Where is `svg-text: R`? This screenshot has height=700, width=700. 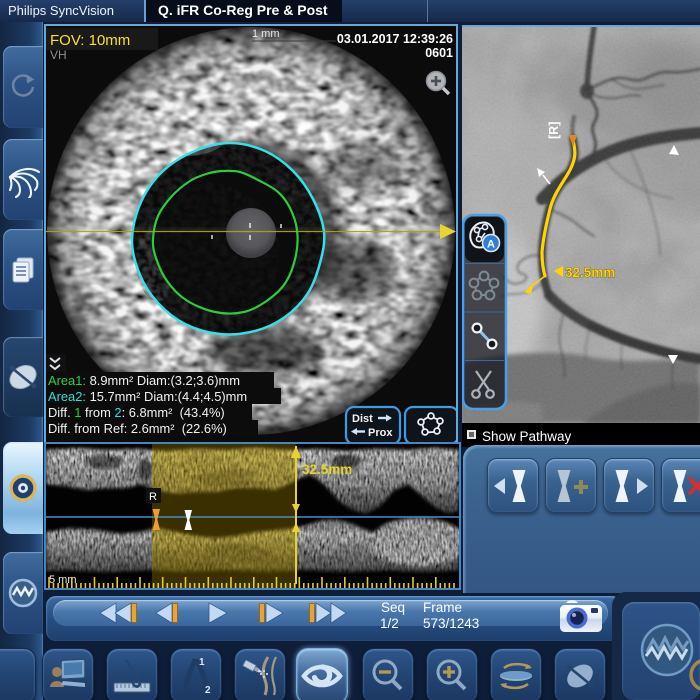
svg-text: R is located at coordinates (153, 497).